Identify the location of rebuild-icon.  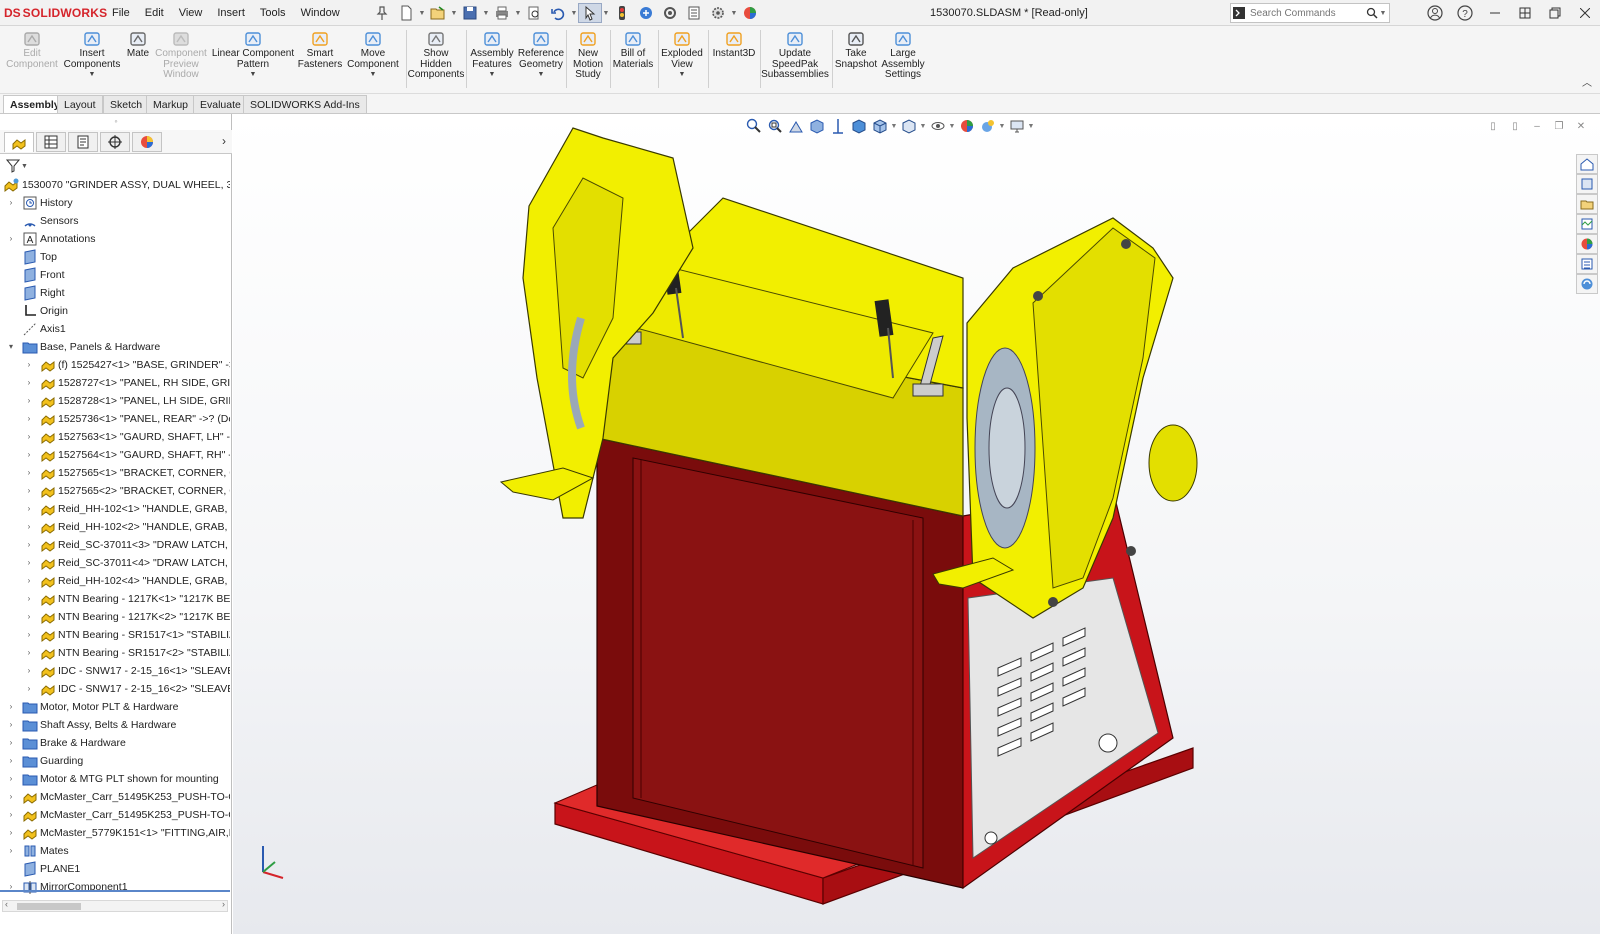
(622, 13).